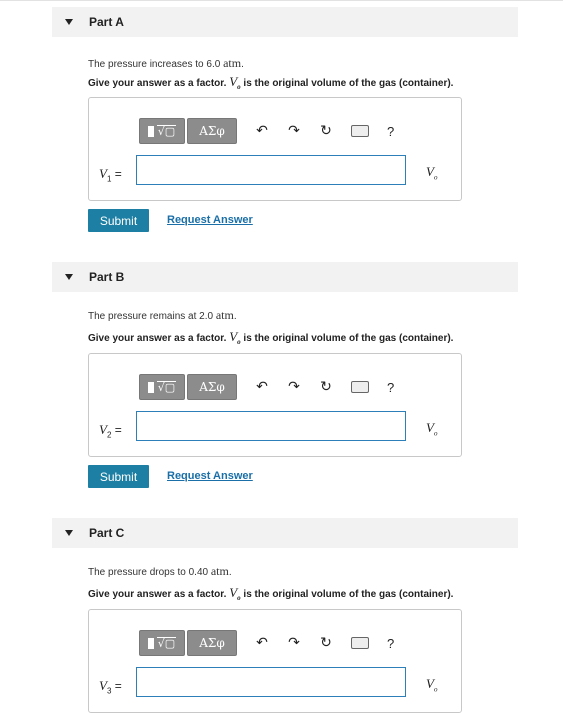 This screenshot has width=563, height=713. I want to click on variable-label: V2 =, so click(110, 431).